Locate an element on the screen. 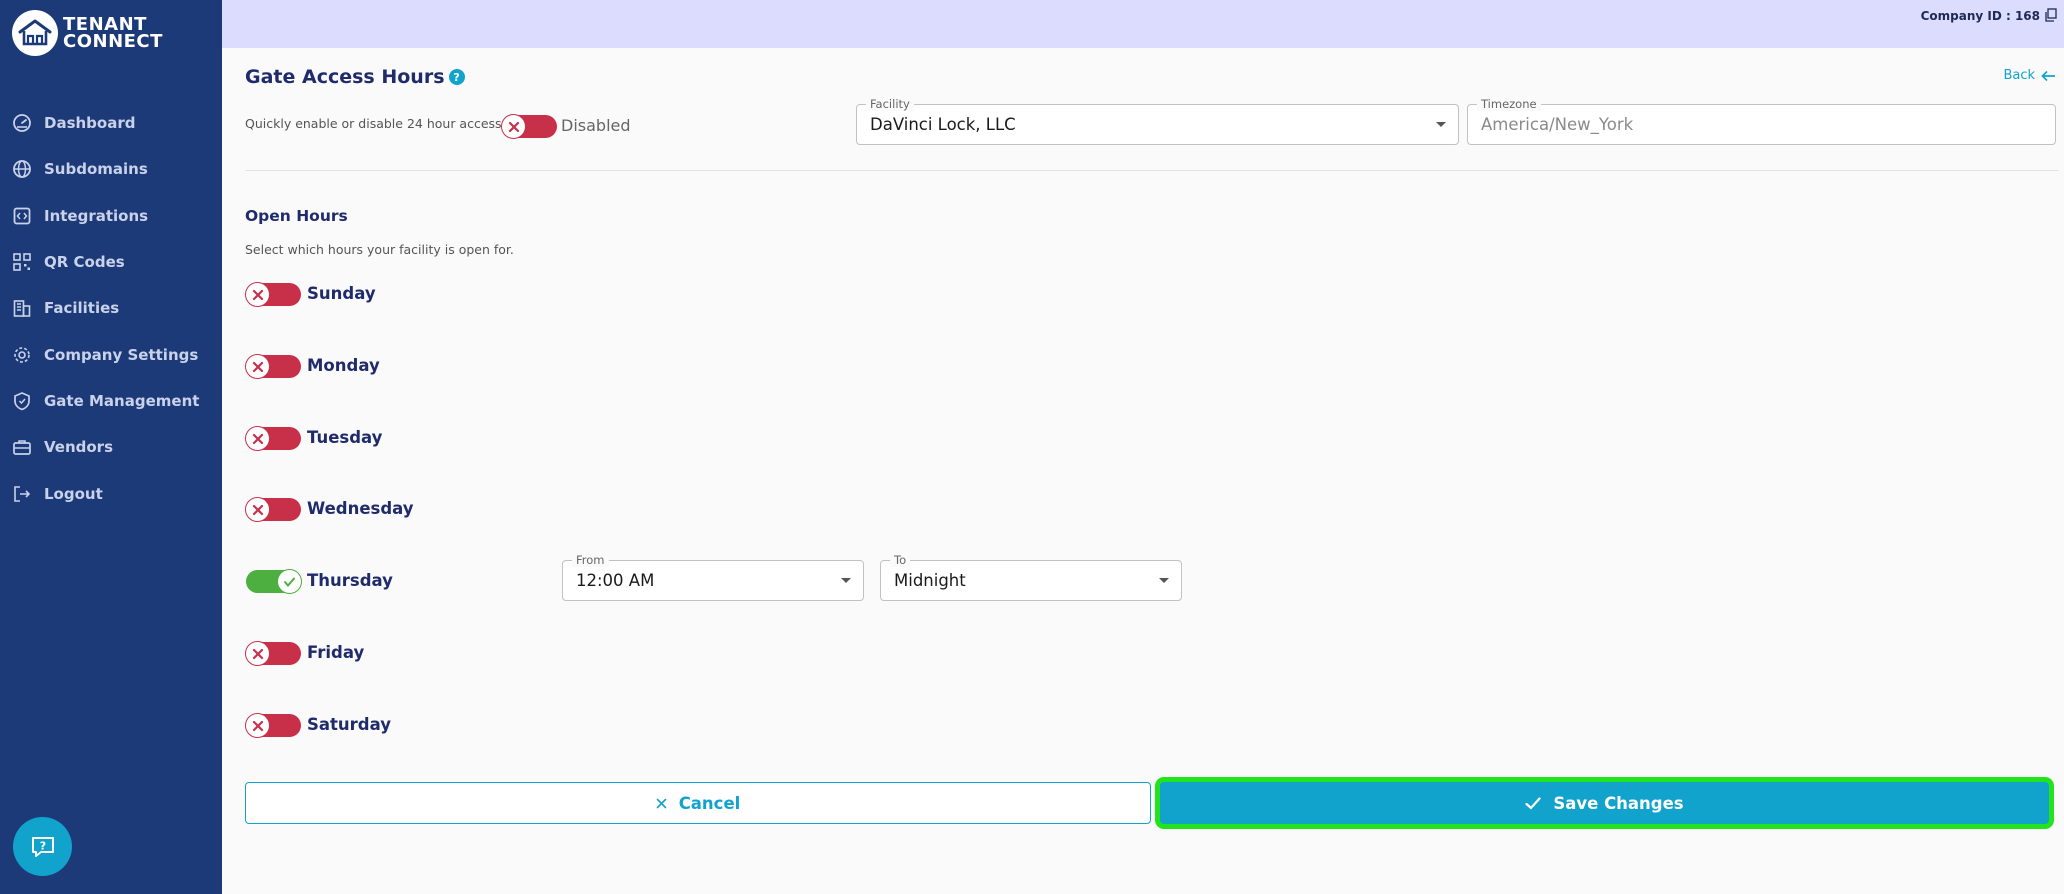  building-icon is located at coordinates (22, 309).